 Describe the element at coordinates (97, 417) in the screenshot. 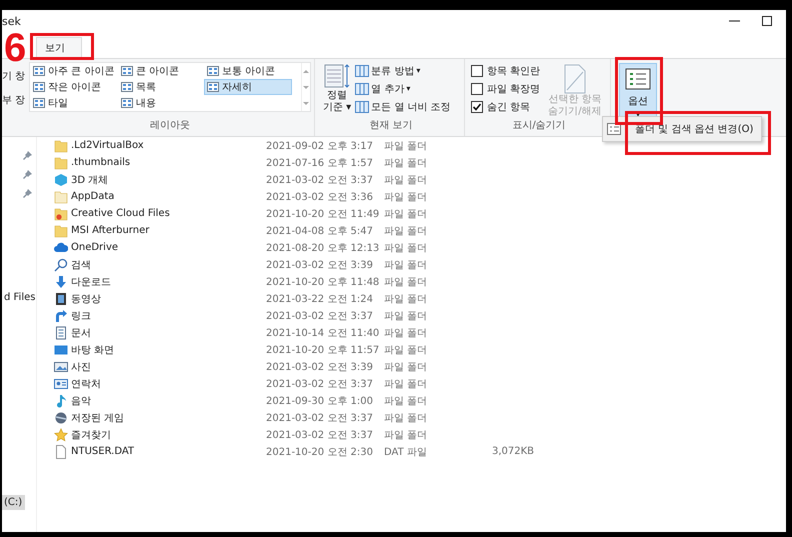

I see `file-name: 저장된 게임` at that location.